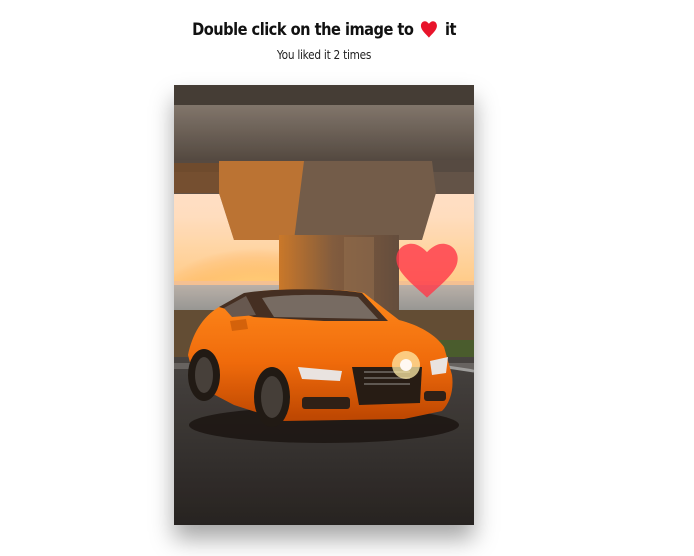  I want to click on heart-icon, so click(429, 32).